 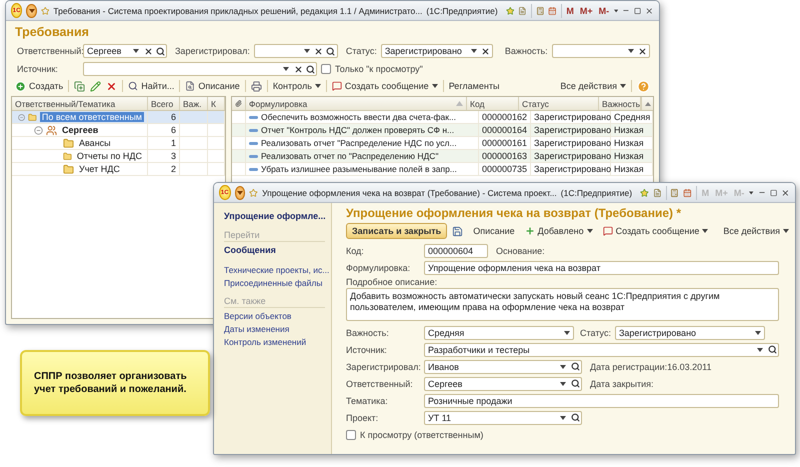 What do you see at coordinates (258, 316) in the screenshot?
I see `nav-link: Версии объектов` at bounding box center [258, 316].